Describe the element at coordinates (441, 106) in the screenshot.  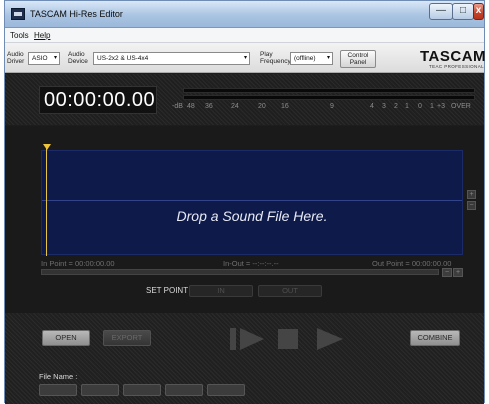
I see `meter-scale-label: +3` at that location.